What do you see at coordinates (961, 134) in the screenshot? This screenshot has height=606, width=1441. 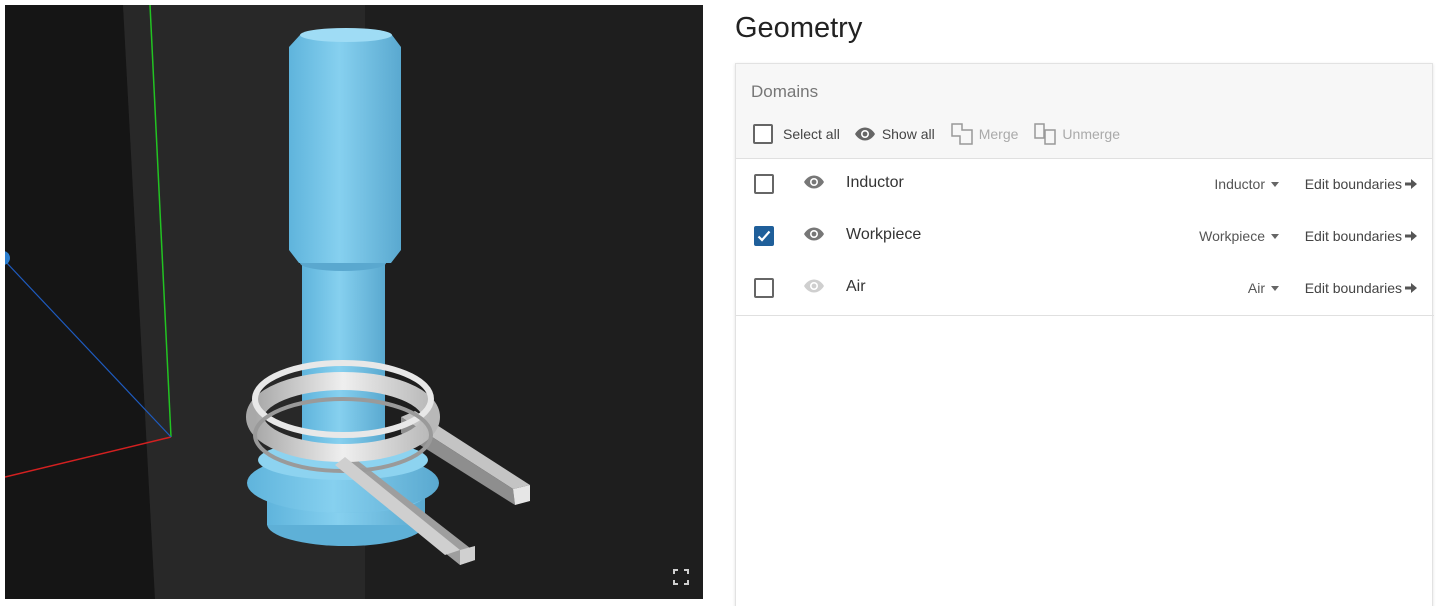 I see `merge-icon` at bounding box center [961, 134].